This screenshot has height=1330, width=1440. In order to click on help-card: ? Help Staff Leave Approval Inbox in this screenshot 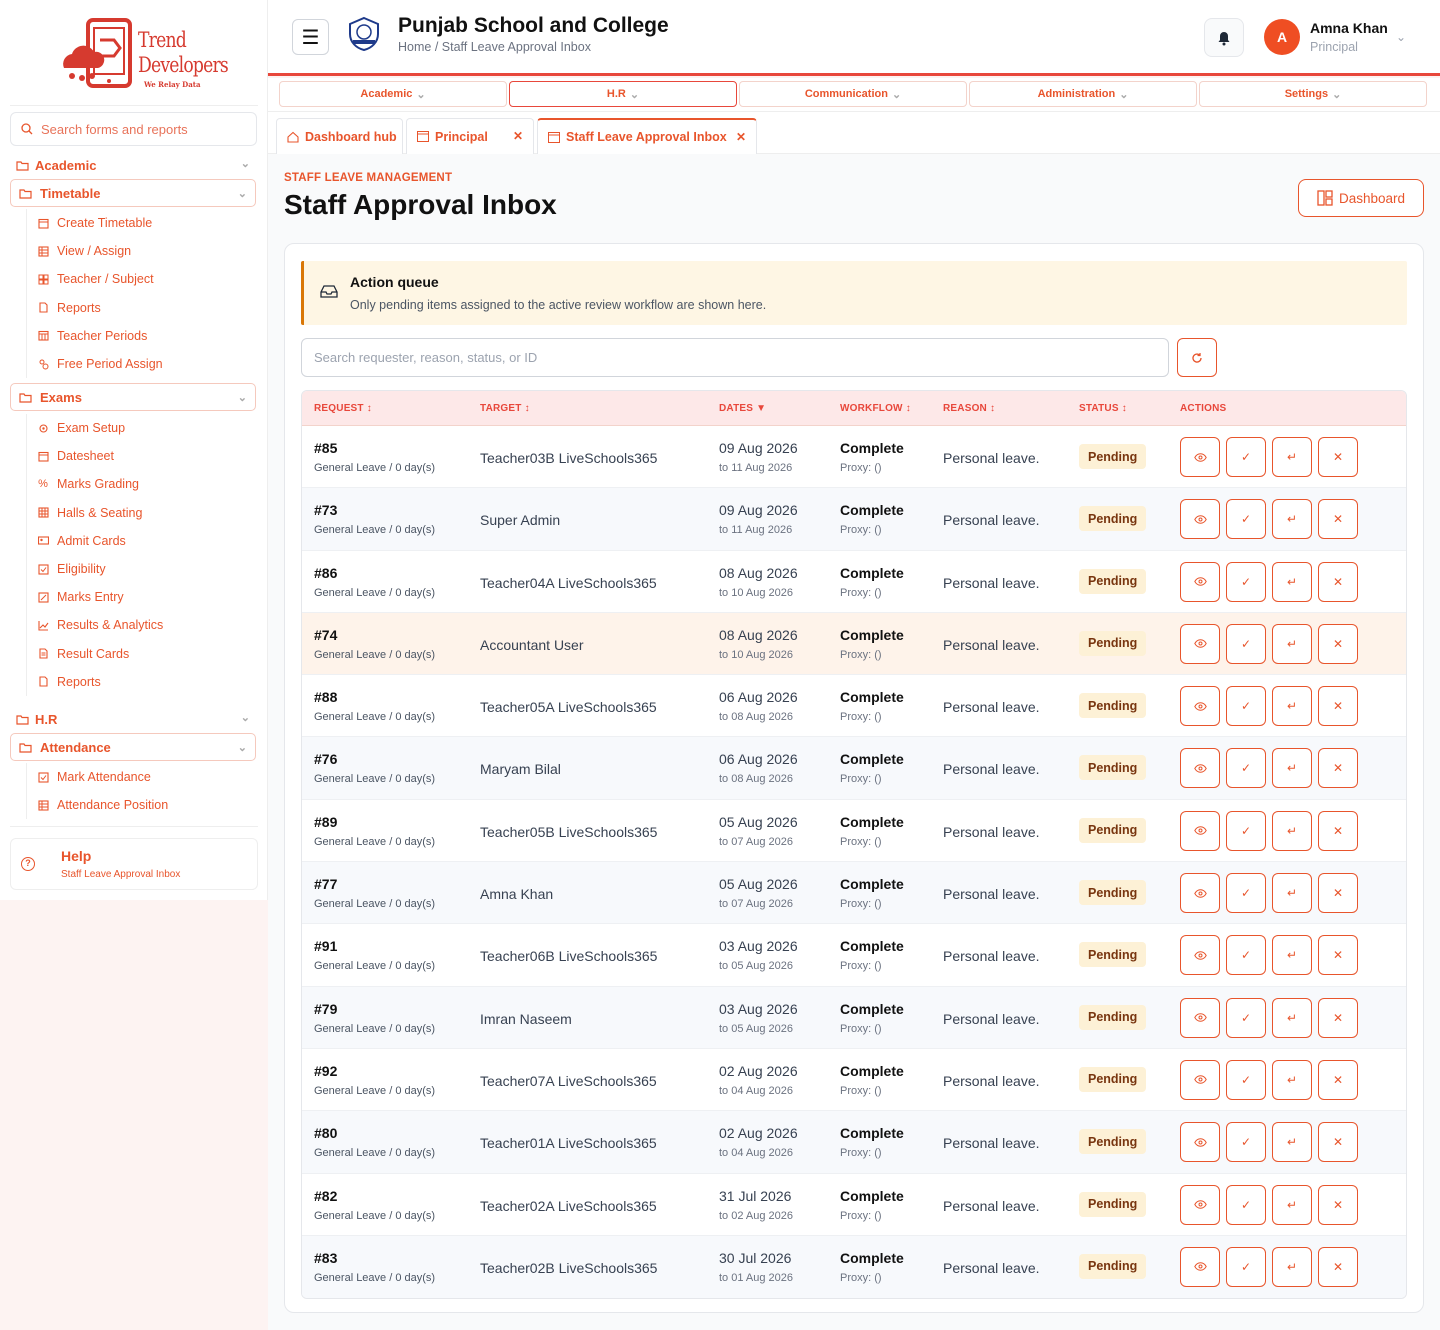, I will do `click(134, 864)`.